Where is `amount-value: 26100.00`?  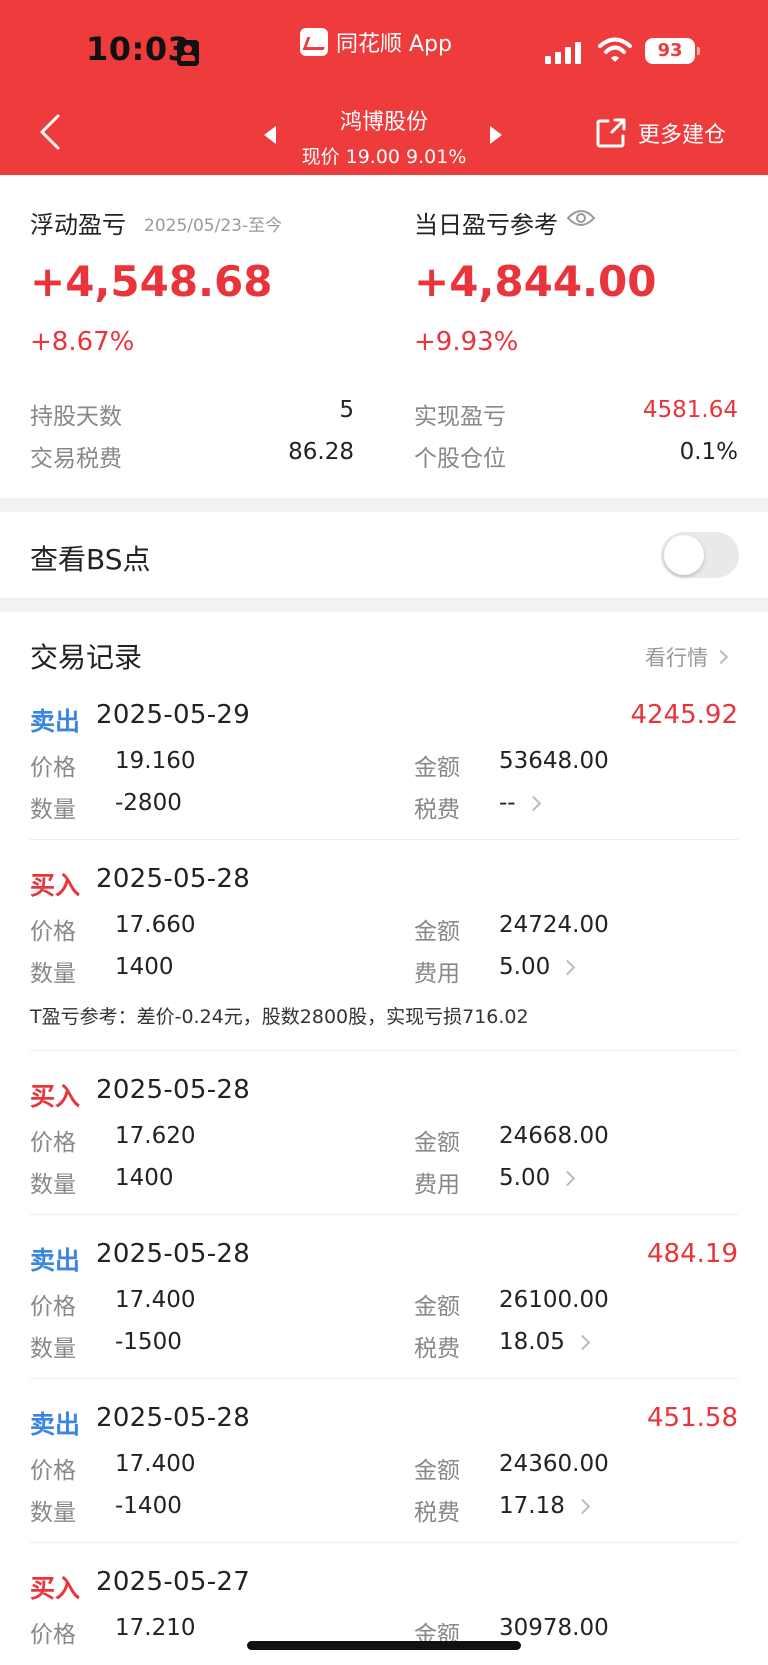 amount-value: 26100.00 is located at coordinates (554, 1300).